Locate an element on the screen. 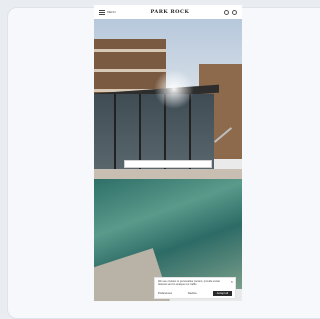 The width and height of the screenshot is (320, 319). hamburger-icon is located at coordinates (102, 12).